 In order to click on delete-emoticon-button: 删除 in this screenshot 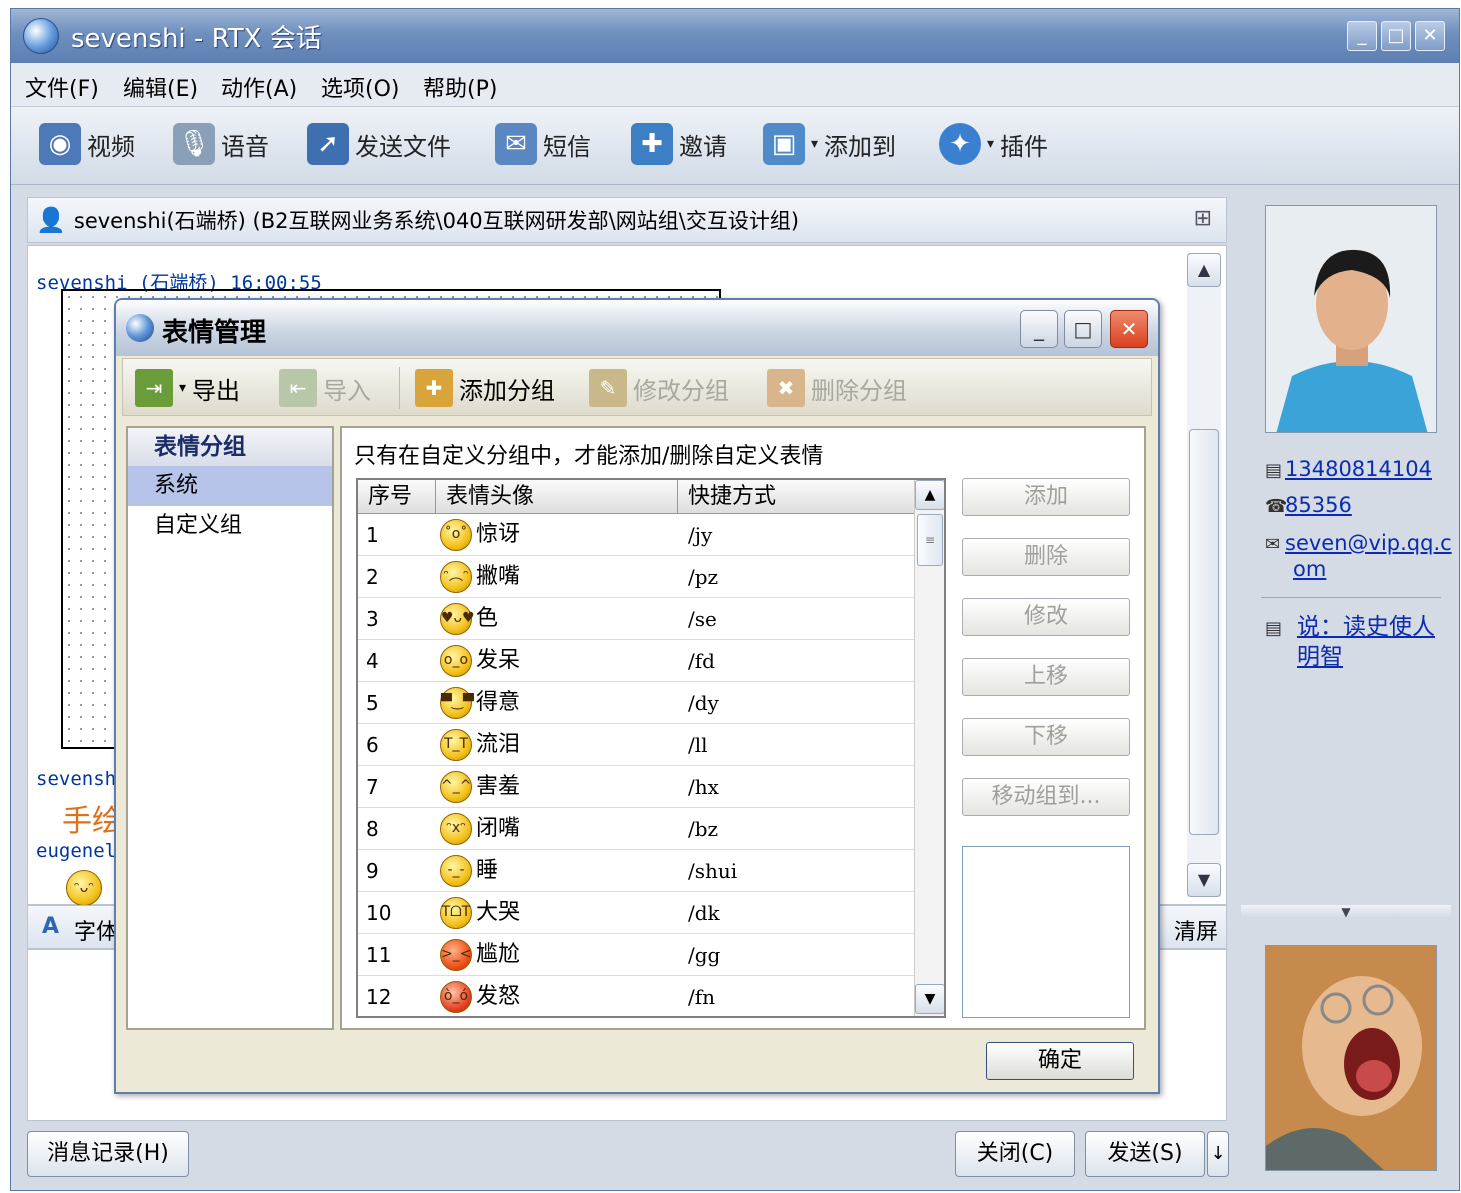, I will do `click(1046, 557)`.